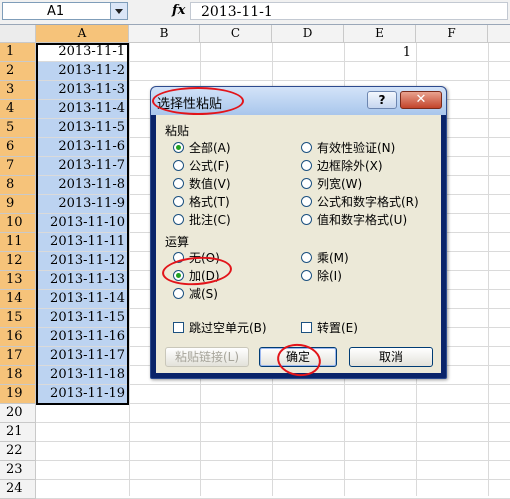 Image resolution: width=510 pixels, height=499 pixels. I want to click on name-box: A1, so click(65, 11).